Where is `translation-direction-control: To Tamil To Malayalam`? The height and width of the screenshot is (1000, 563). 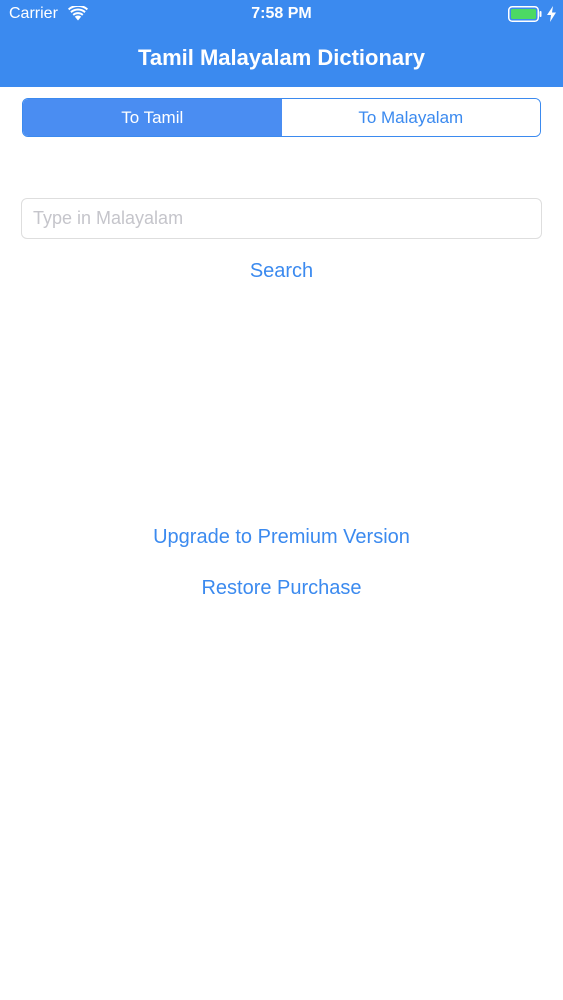 translation-direction-control: To Tamil To Malayalam is located at coordinates (281, 117).